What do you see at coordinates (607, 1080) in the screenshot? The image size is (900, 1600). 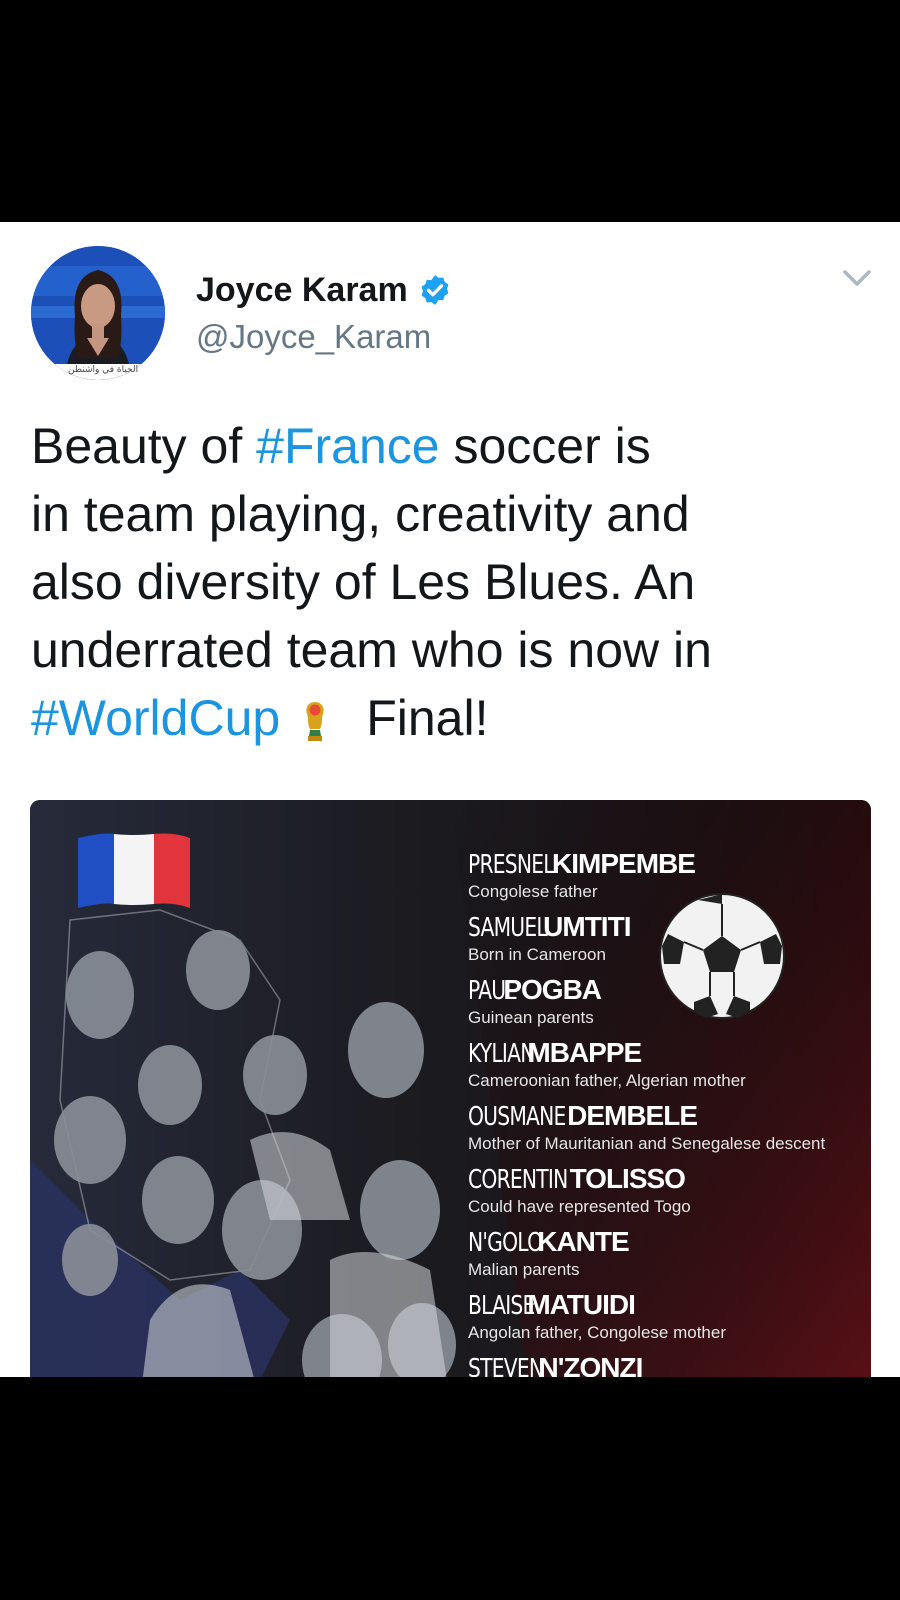 I see `player-origin: Cameroonian father, Algerian mother` at bounding box center [607, 1080].